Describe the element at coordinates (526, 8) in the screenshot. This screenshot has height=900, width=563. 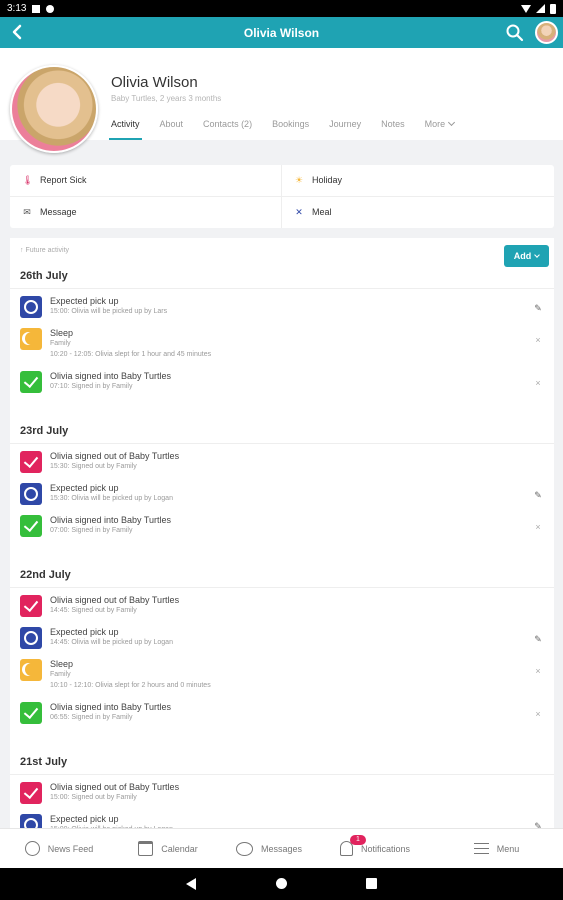
I see `wifi-icon` at that location.